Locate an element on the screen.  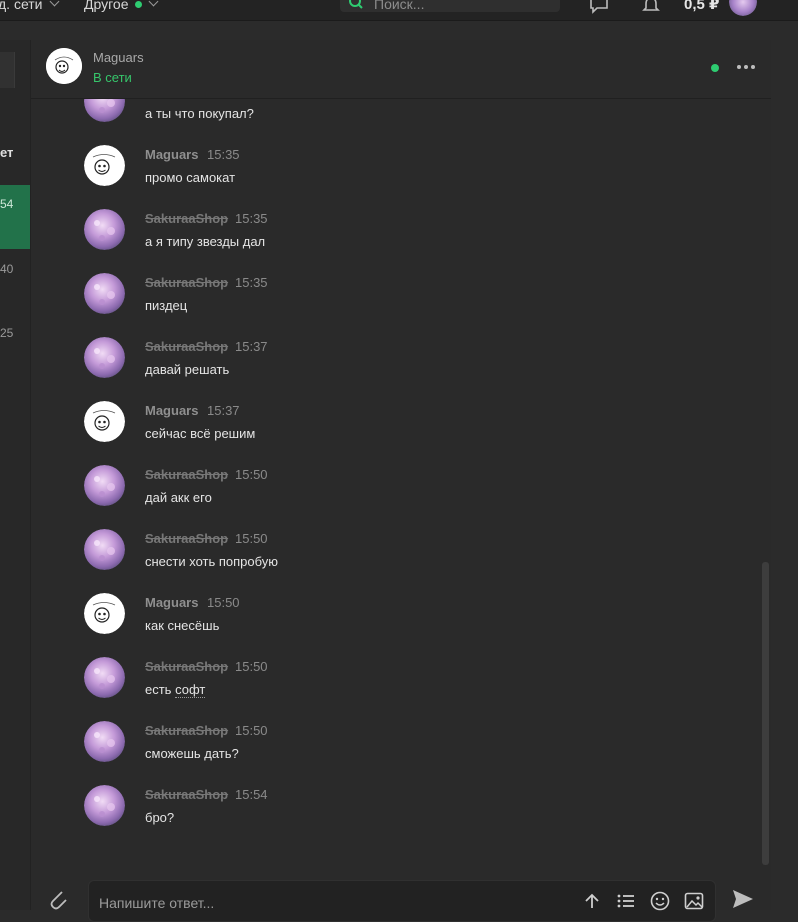
contact-status: В сети is located at coordinates (112, 77).